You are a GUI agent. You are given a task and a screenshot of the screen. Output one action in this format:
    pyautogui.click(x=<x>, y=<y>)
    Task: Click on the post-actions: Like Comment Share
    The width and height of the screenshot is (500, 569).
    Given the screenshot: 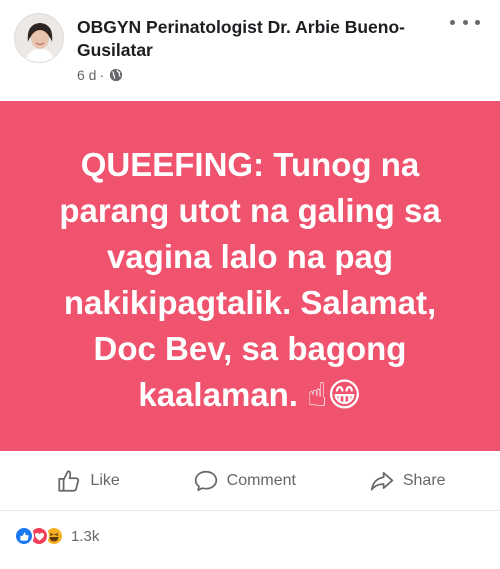 What is the action you would take?
    pyautogui.click(x=250, y=481)
    